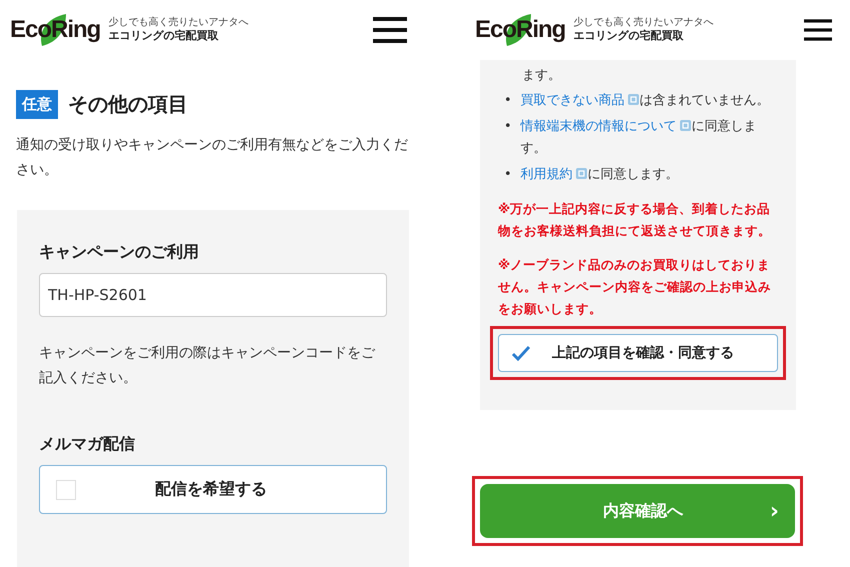  What do you see at coordinates (638, 353) in the screenshot?
I see `checkbox-button: 上記の項目を確認・同意する` at bounding box center [638, 353].